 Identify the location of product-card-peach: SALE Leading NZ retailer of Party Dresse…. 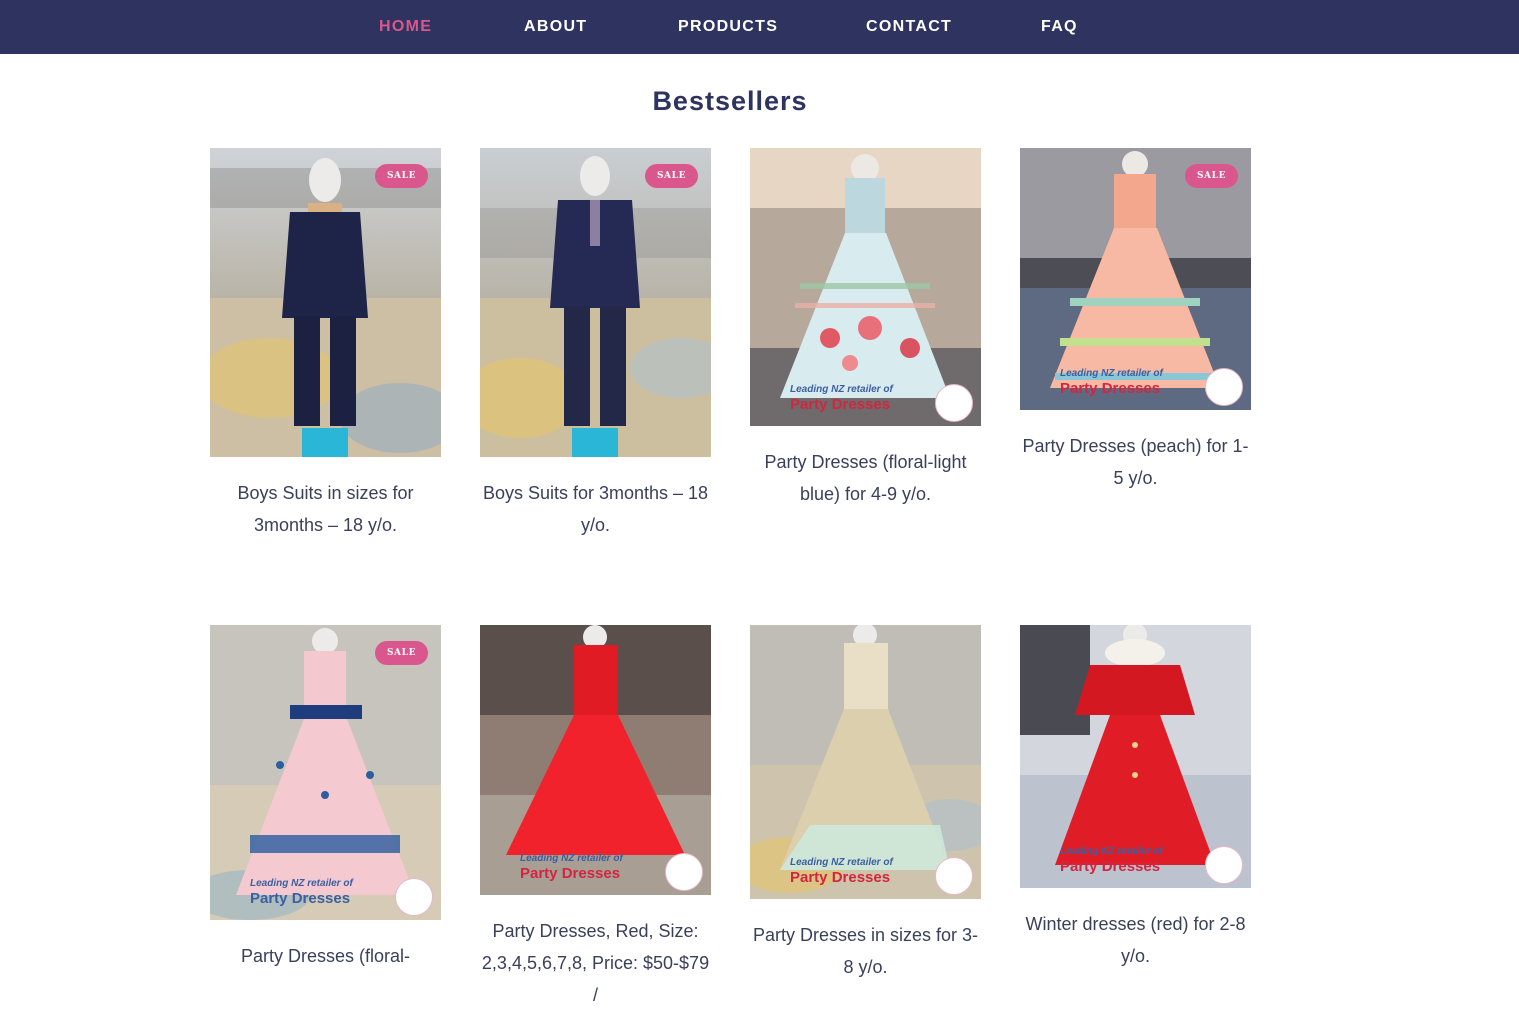
(1135, 321).